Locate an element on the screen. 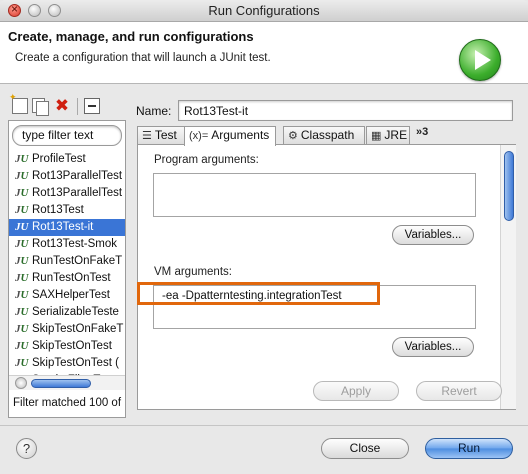 The image size is (528, 474). delete-configuration-icon: ✖ is located at coordinates (62, 105).